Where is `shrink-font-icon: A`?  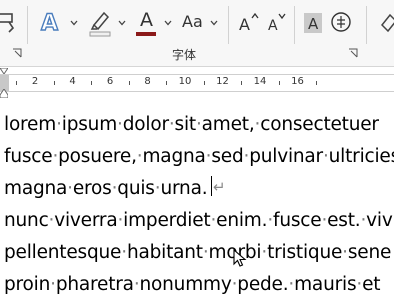
shrink-font-icon: A is located at coordinates (278, 22).